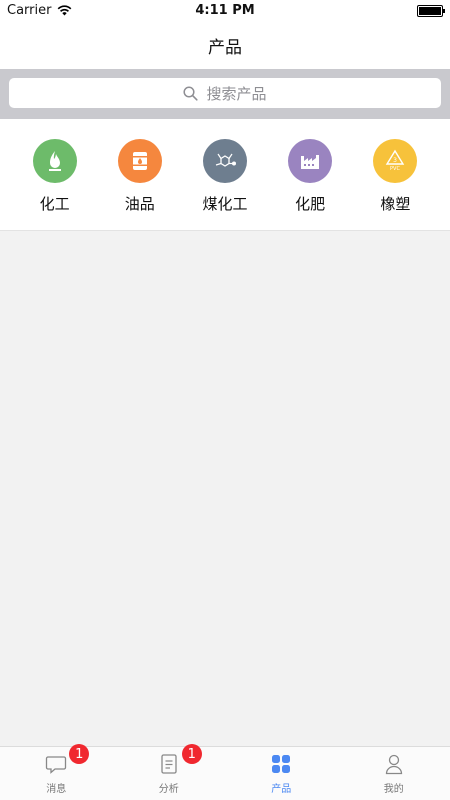 This screenshot has height=800, width=450. I want to click on status-bar: Carrier 4:11 PM, so click(225, 11).